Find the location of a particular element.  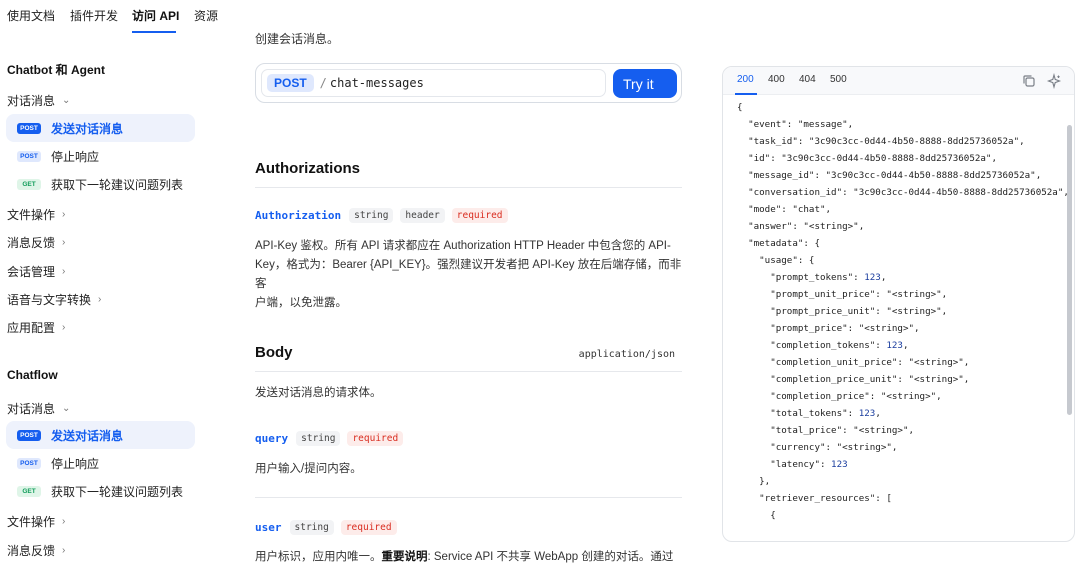

active-tab-indicator is located at coordinates (154, 32).